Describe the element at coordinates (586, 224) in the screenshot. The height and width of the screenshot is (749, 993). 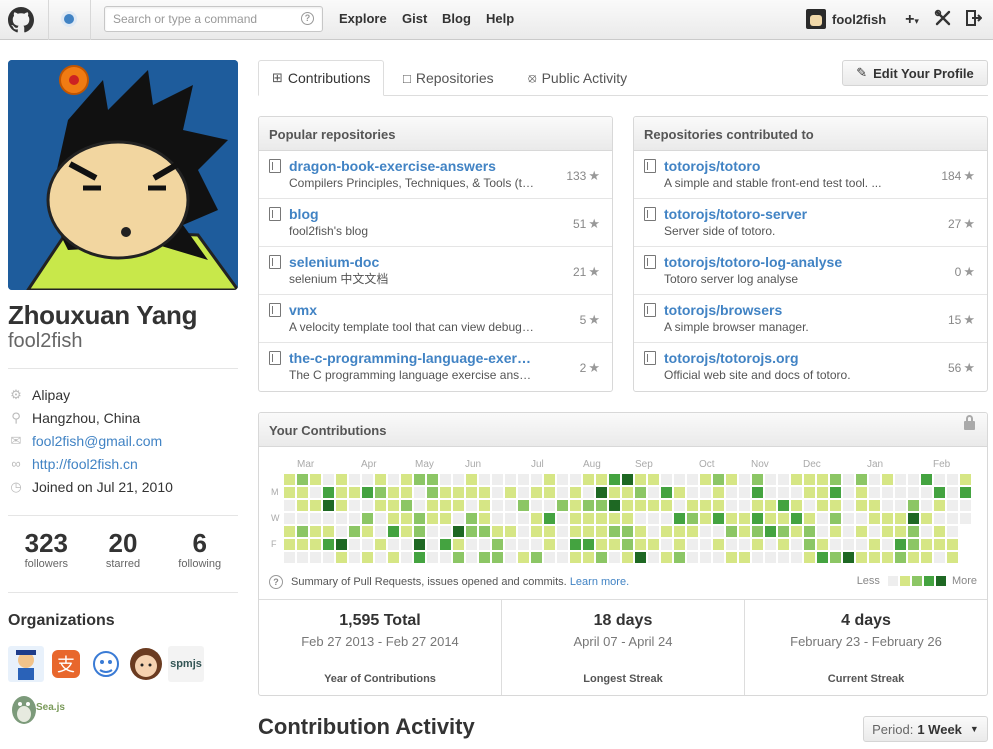
I see `repo-stars: 51 ★` at that location.